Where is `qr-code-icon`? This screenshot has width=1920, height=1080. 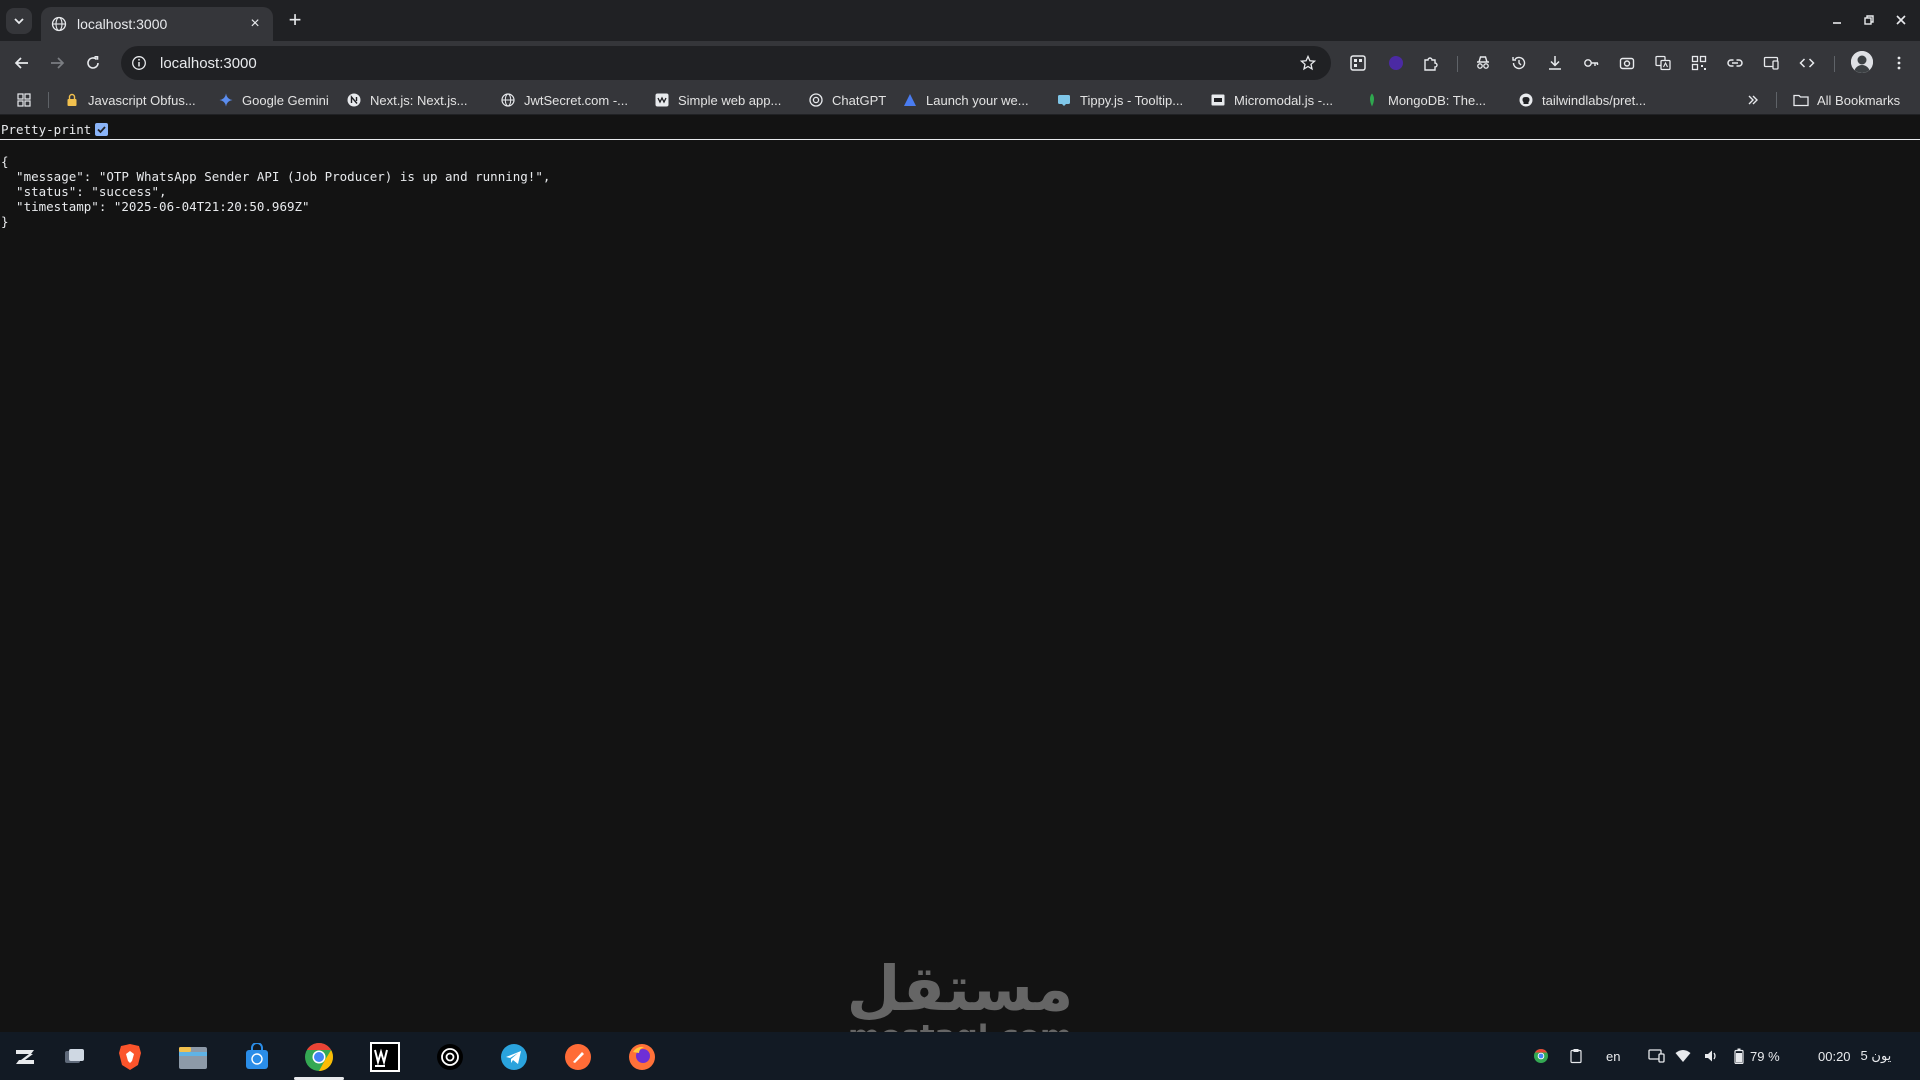 qr-code-icon is located at coordinates (1699, 63).